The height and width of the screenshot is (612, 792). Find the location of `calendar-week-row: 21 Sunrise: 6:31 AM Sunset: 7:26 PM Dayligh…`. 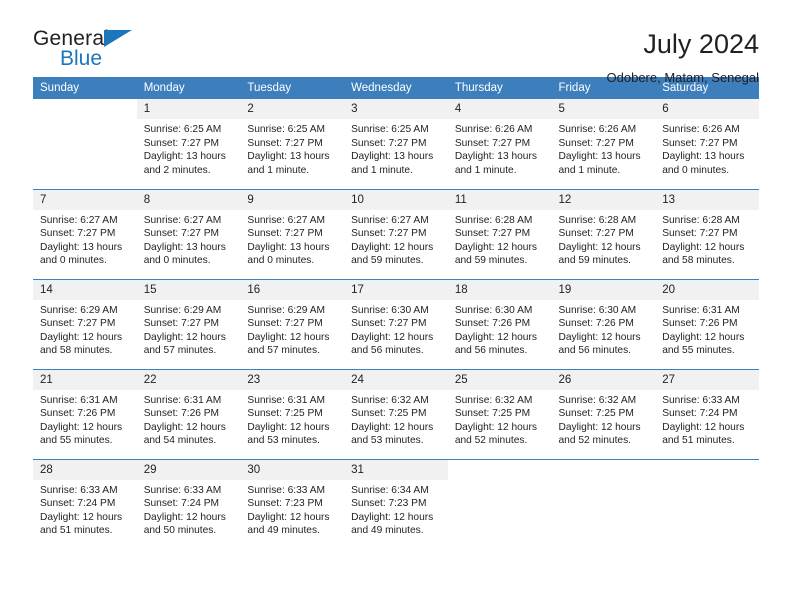

calendar-week-row: 21 Sunrise: 6:31 AM Sunset: 7:26 PM Dayligh… is located at coordinates (396, 413).